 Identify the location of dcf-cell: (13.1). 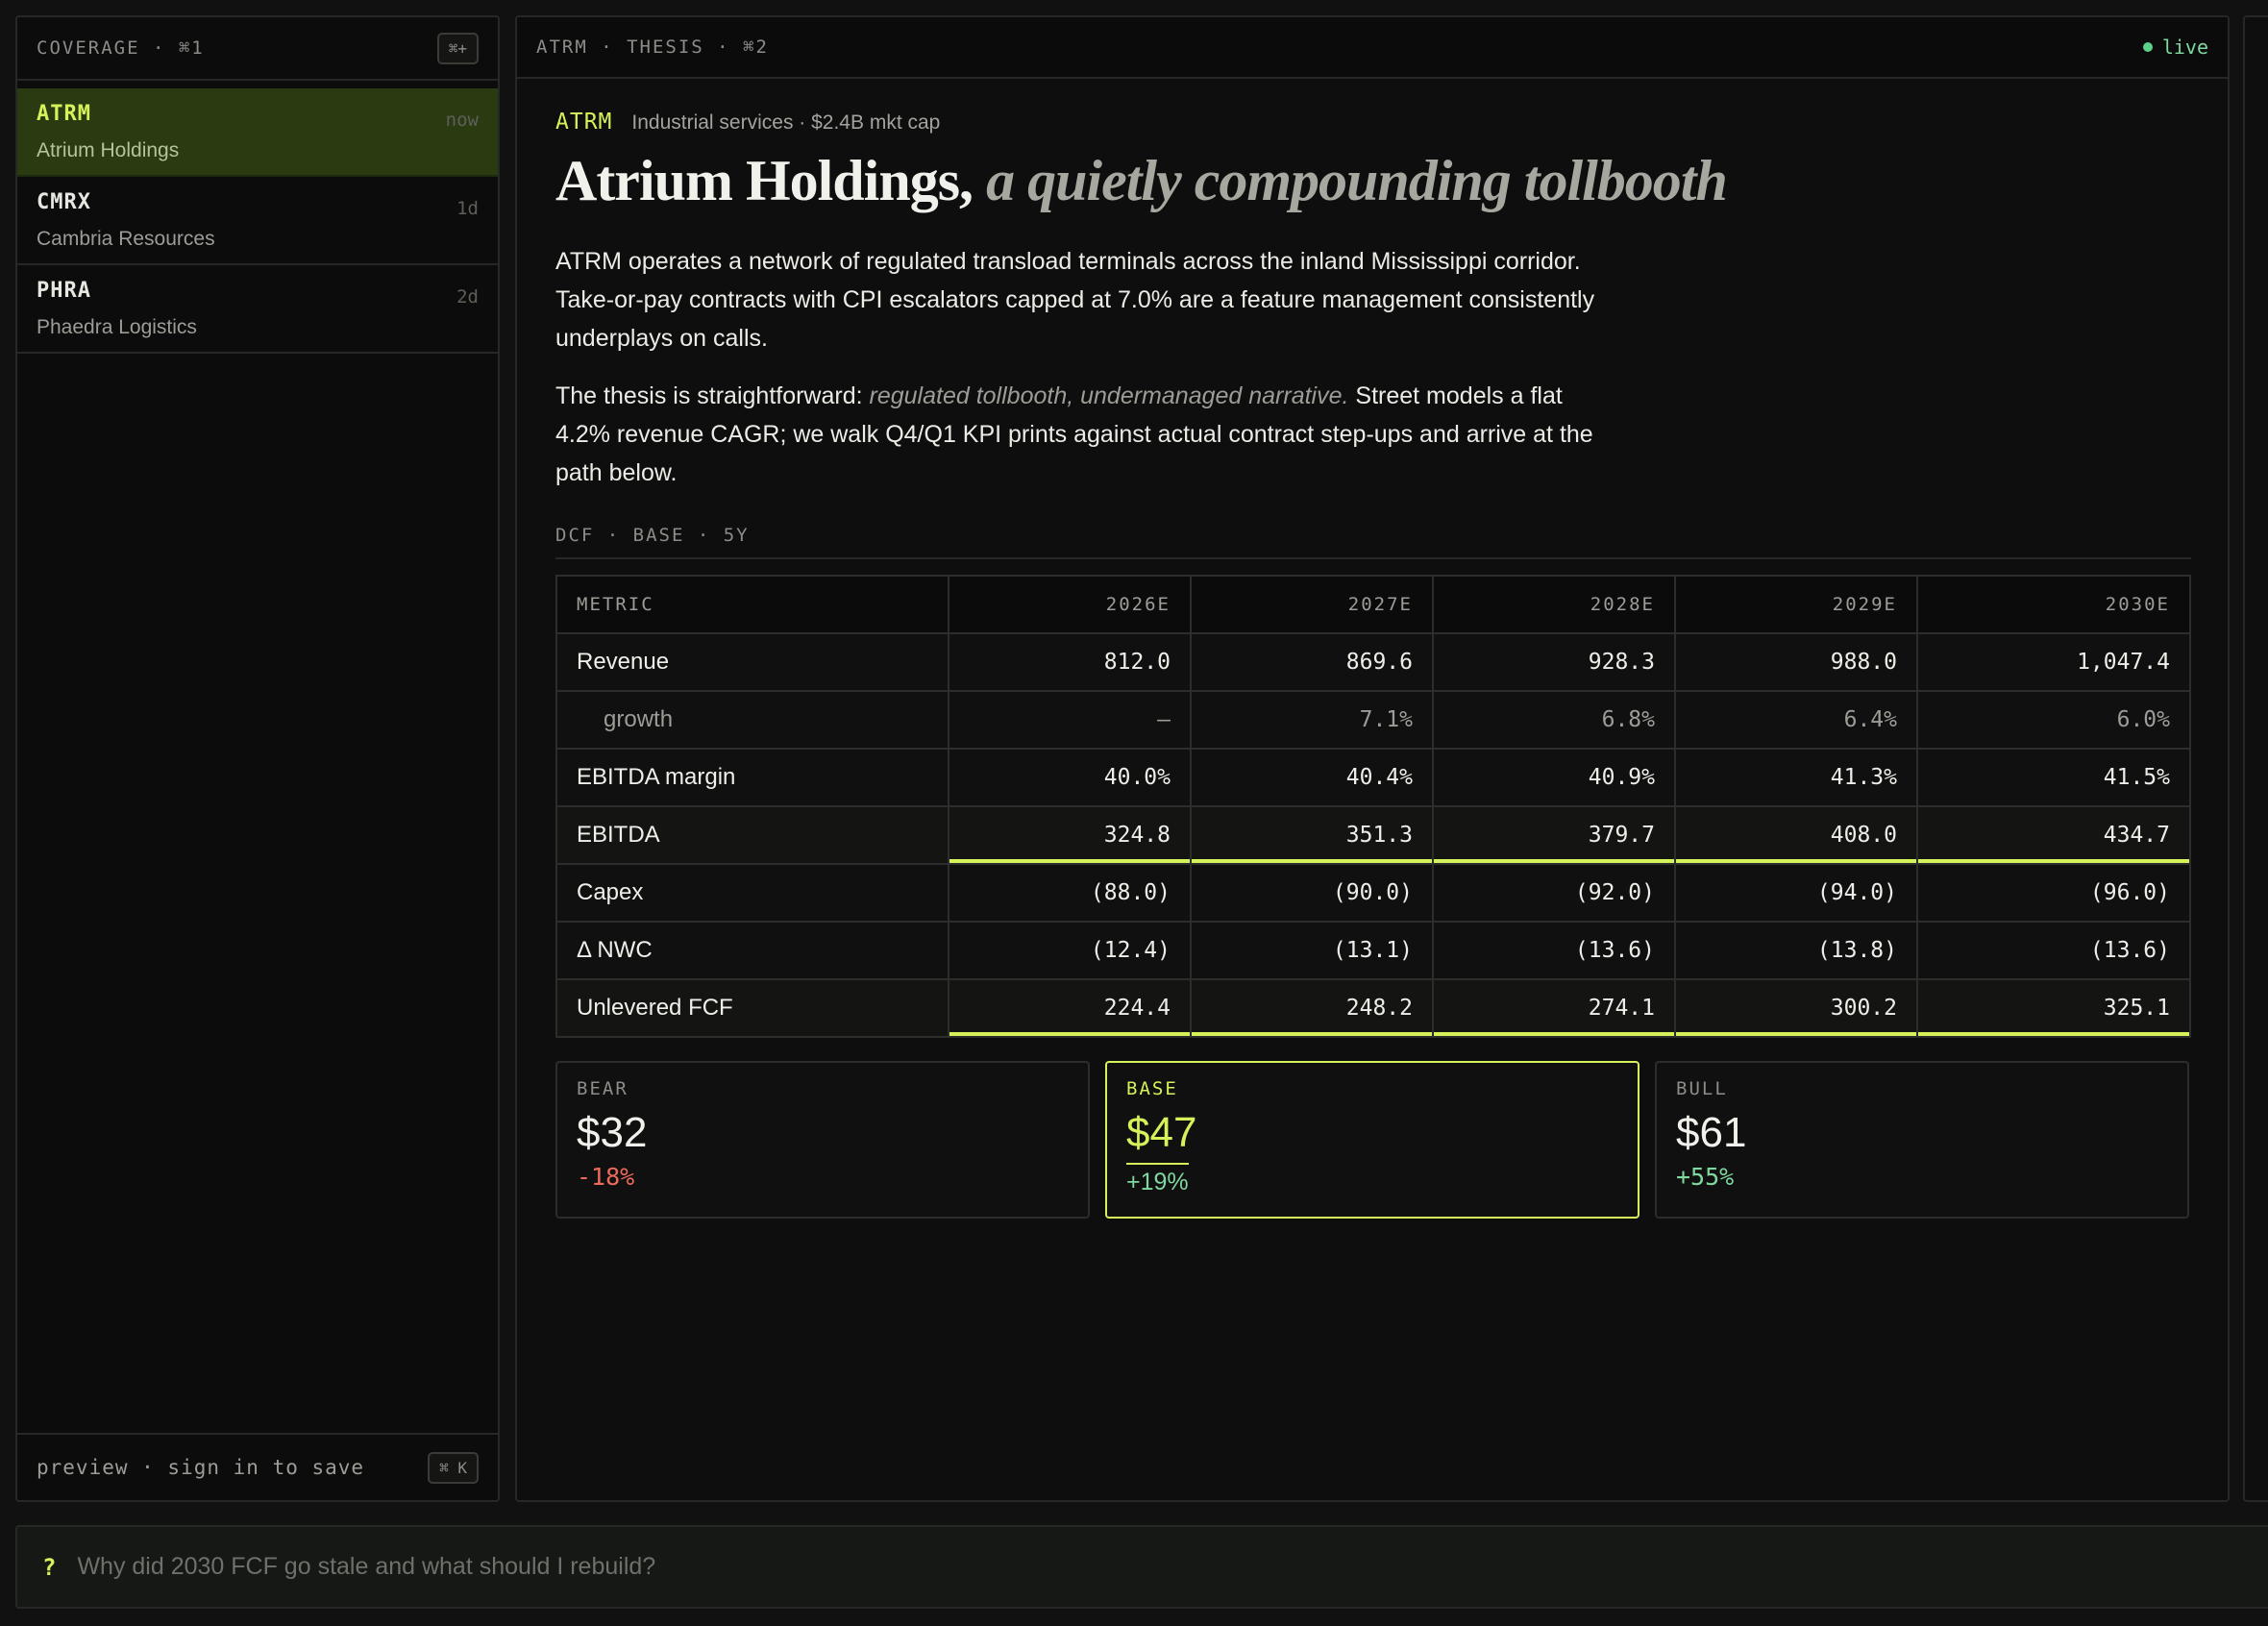
(1312, 950).